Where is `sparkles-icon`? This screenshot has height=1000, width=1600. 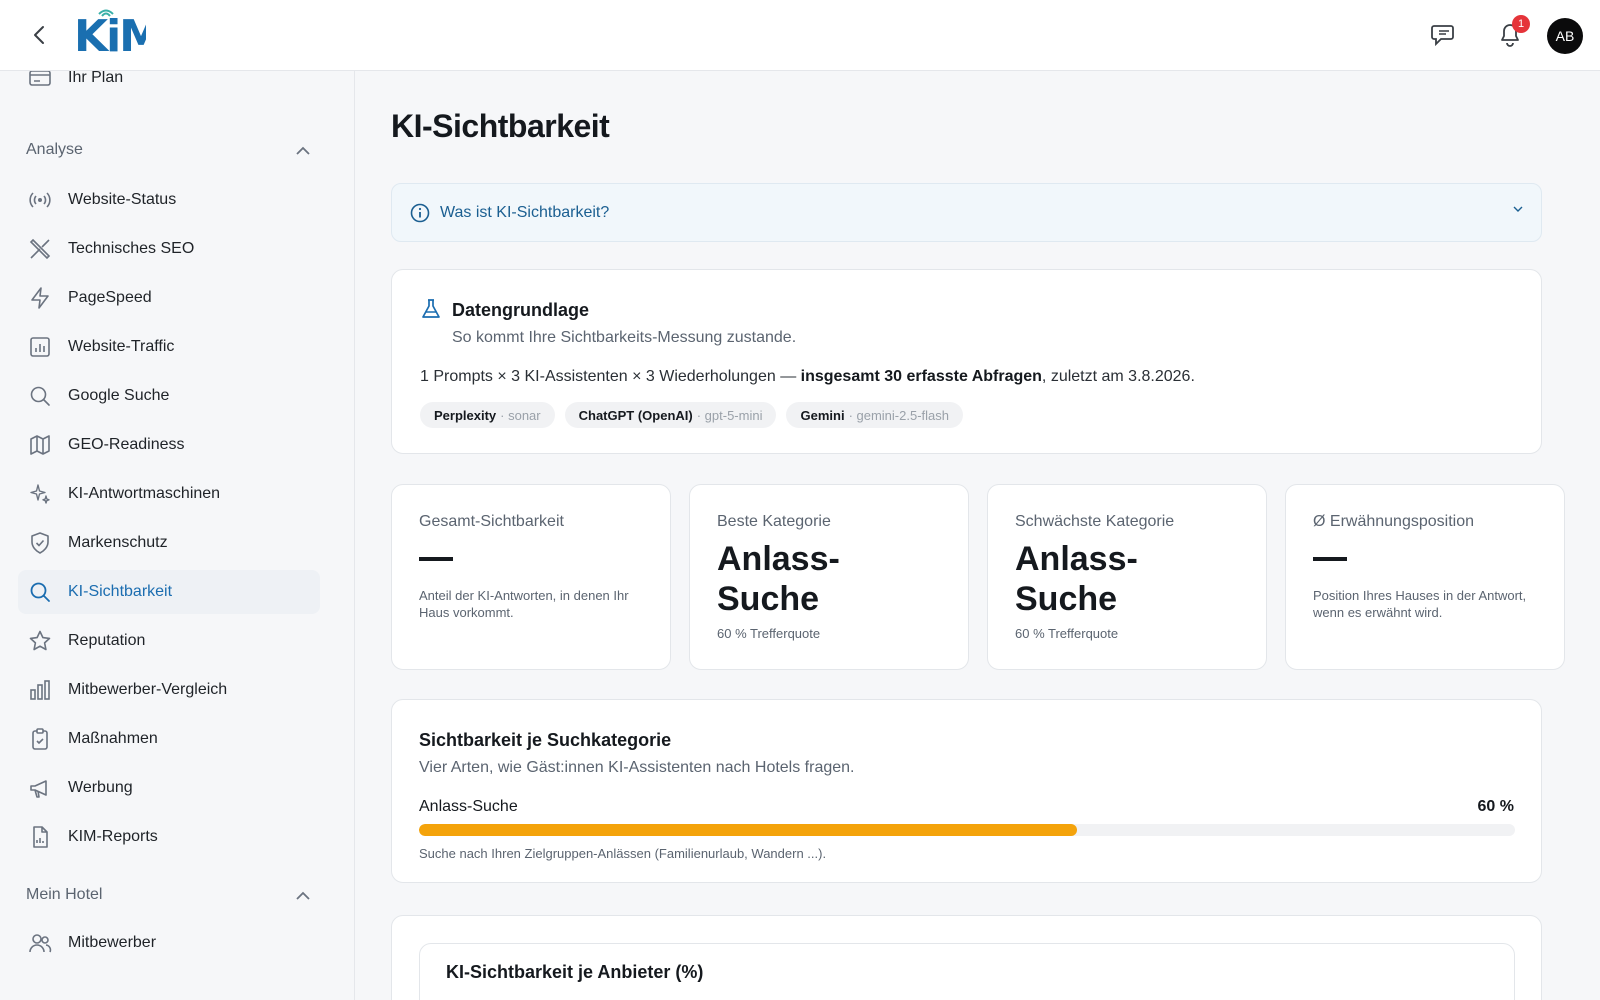 sparkles-icon is located at coordinates (40, 494).